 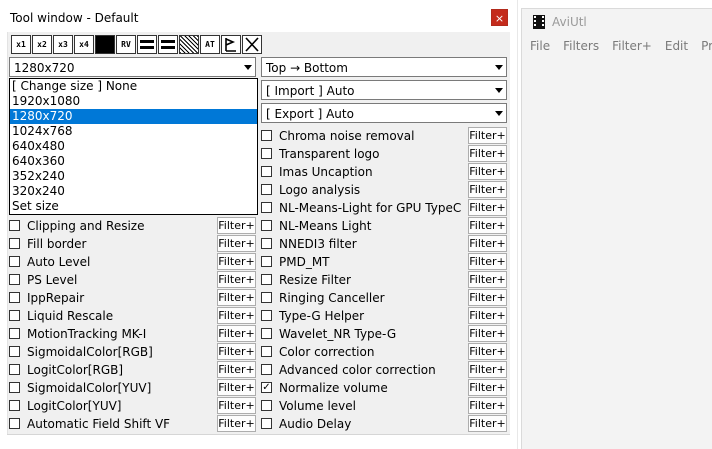 I want to click on filter-label: Ringing Canceller, so click(x=332, y=298).